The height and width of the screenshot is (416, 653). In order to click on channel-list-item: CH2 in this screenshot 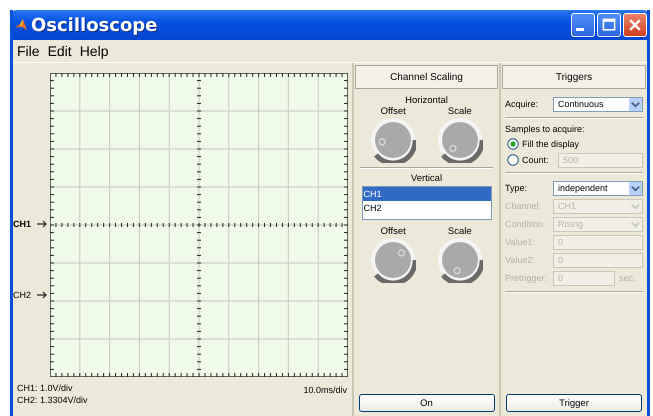, I will do `click(426, 208)`.